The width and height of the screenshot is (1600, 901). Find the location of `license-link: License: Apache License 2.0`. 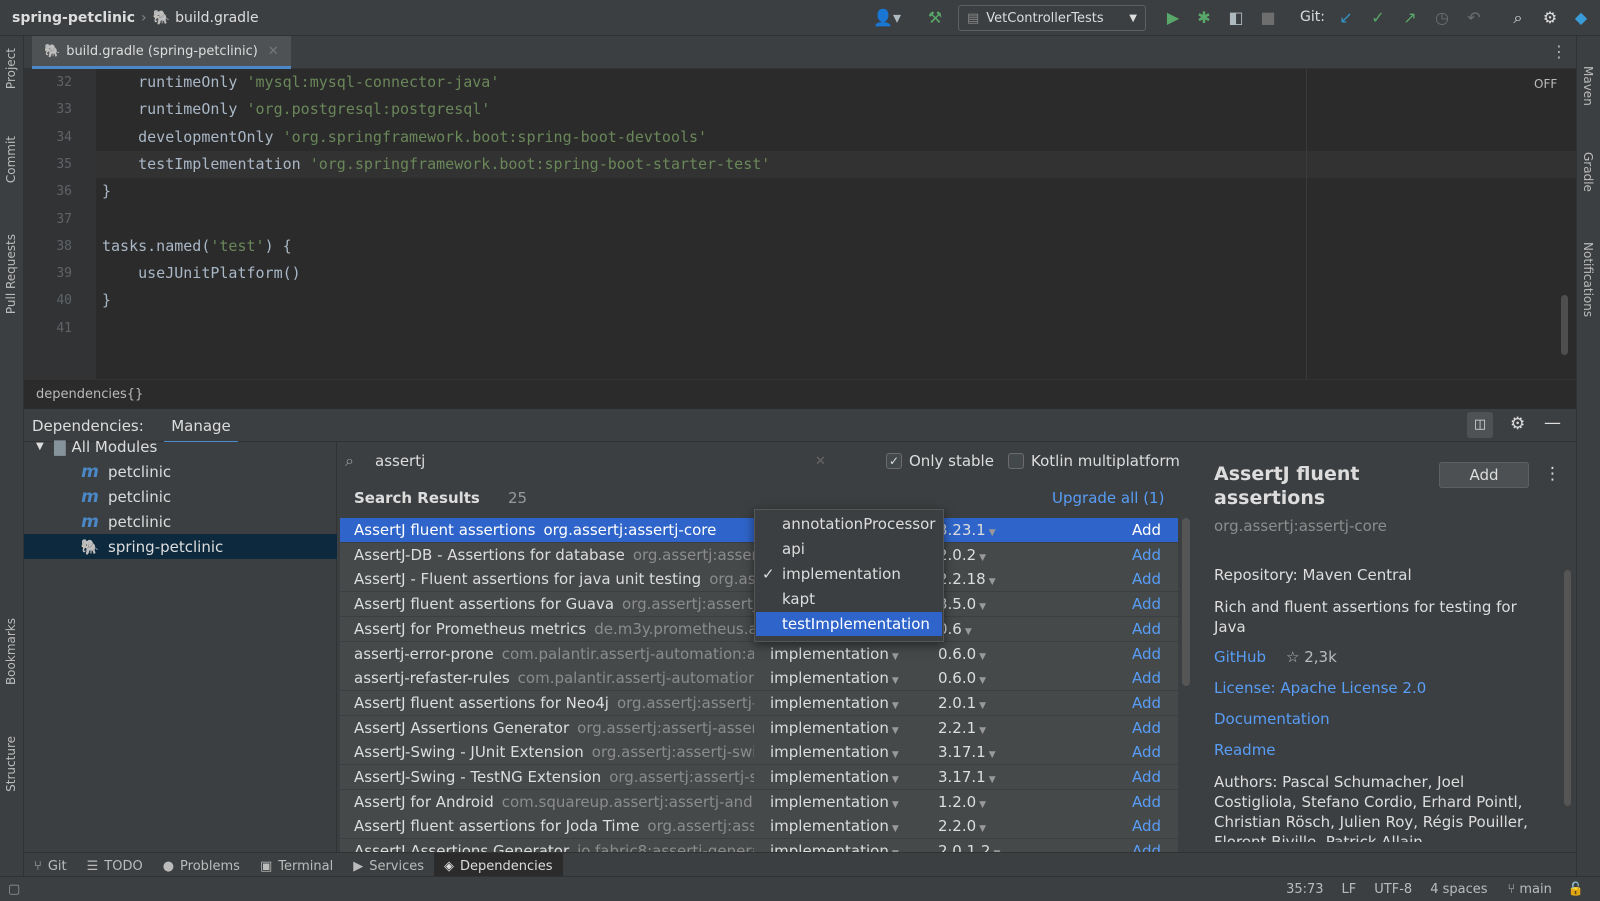

license-link: License: Apache License 2.0 is located at coordinates (1320, 688).